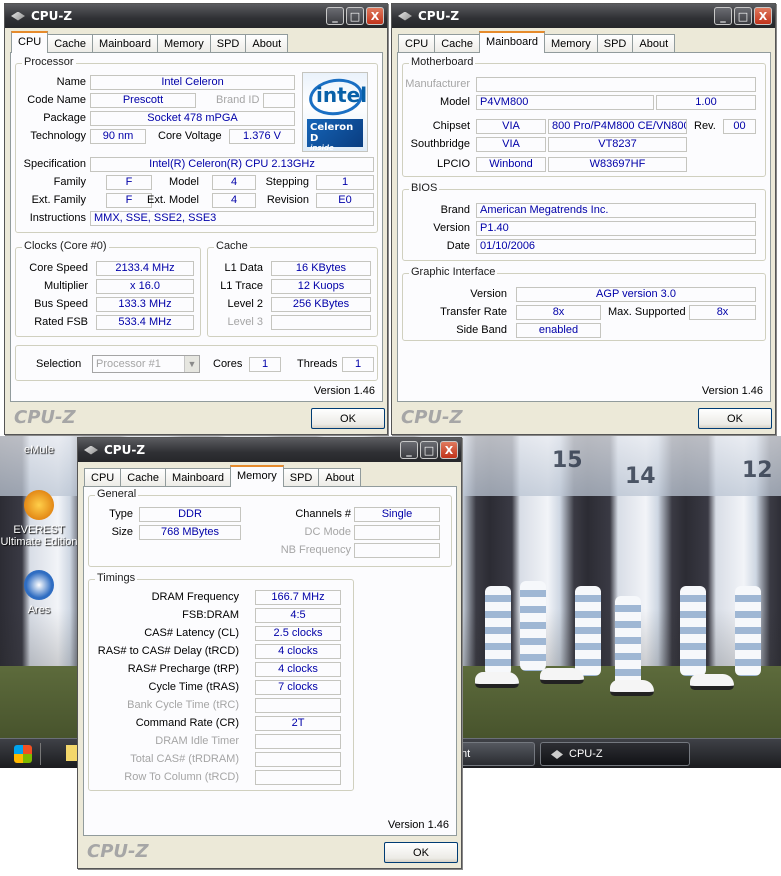 The width and height of the screenshot is (781, 876). I want to click on celeron-product: Celeron D, so click(332, 133).